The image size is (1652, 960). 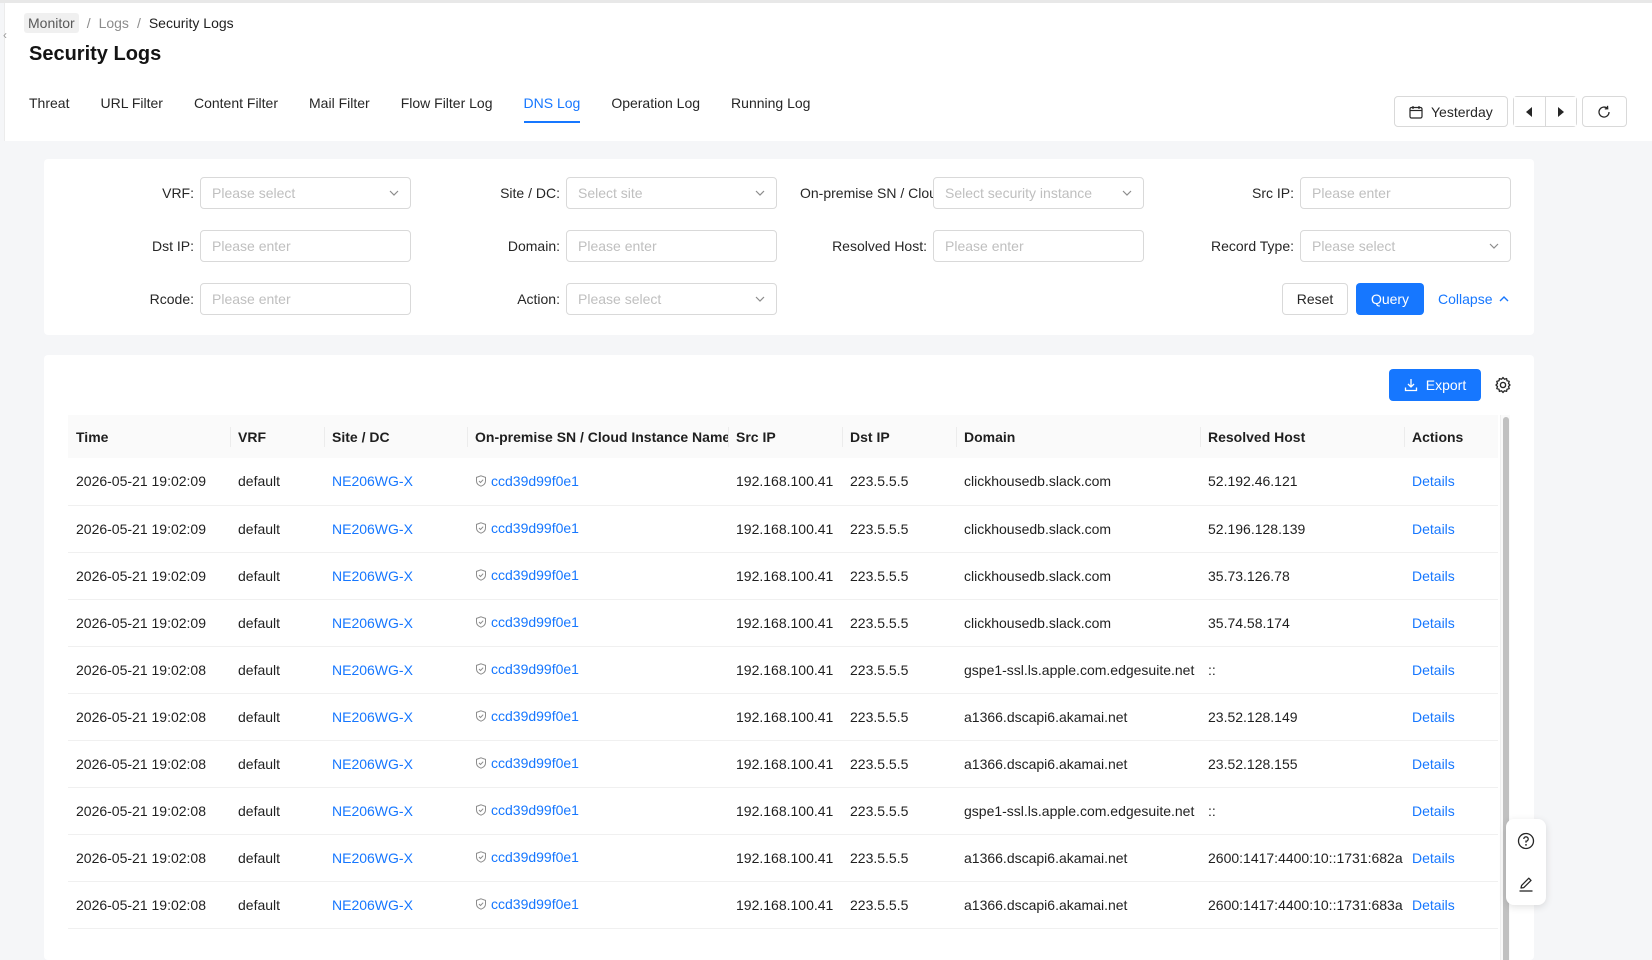 What do you see at coordinates (867, 193) in the screenshot?
I see `instance-field: On-premise SN / Clou` at bounding box center [867, 193].